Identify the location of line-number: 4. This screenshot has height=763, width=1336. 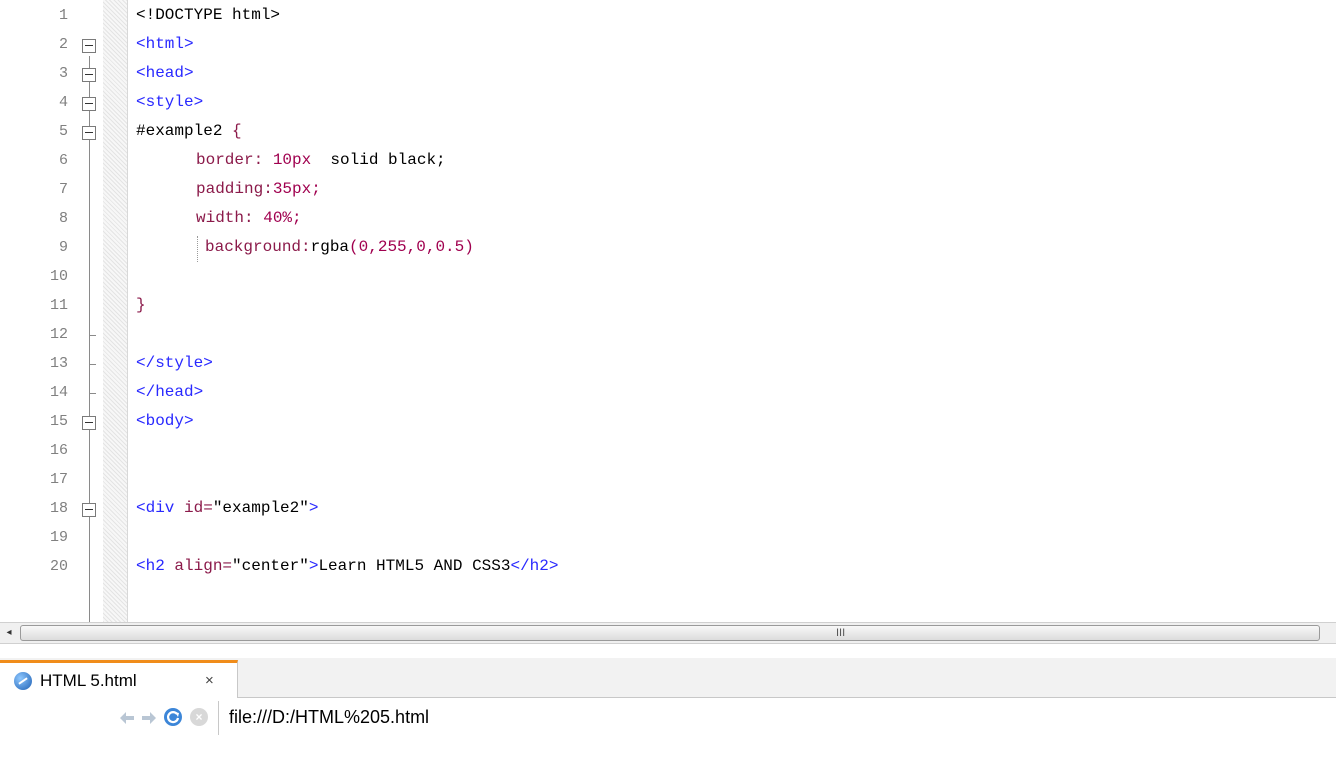
(63, 102).